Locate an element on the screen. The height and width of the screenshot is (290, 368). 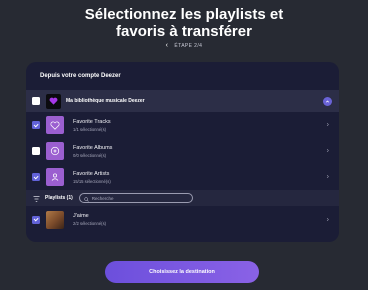
heart-icon is located at coordinates (55, 125).